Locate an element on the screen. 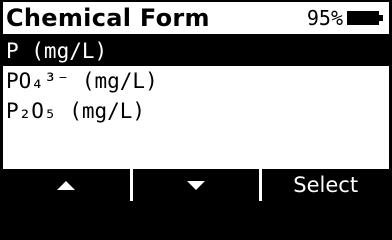 This screenshot has height=240, width=392. battery-status: 95% is located at coordinates (345, 18).